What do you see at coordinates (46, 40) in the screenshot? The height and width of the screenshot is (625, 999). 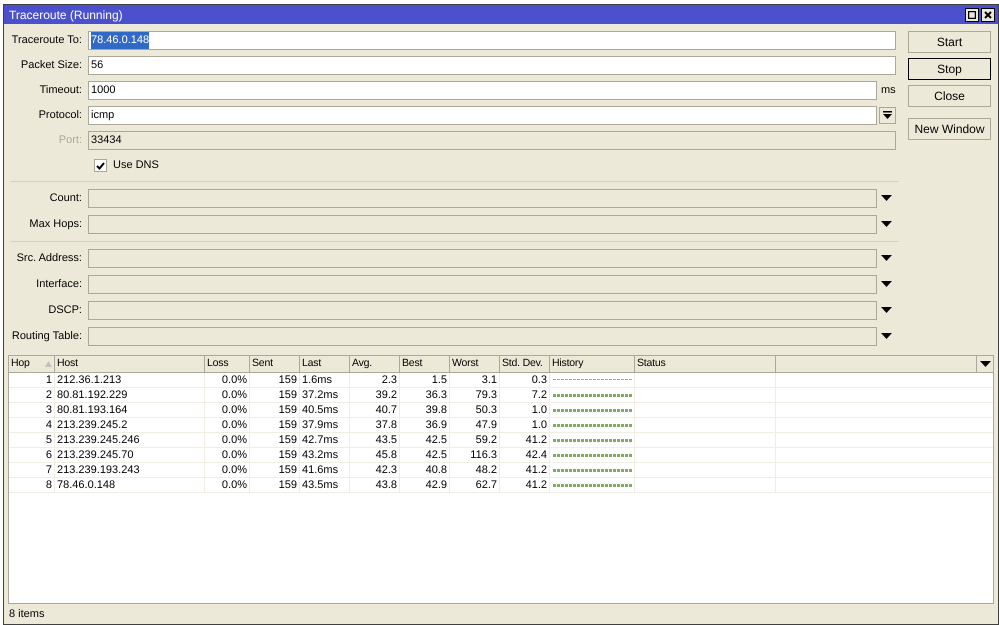 I see `field-label: Traceroute To:` at bounding box center [46, 40].